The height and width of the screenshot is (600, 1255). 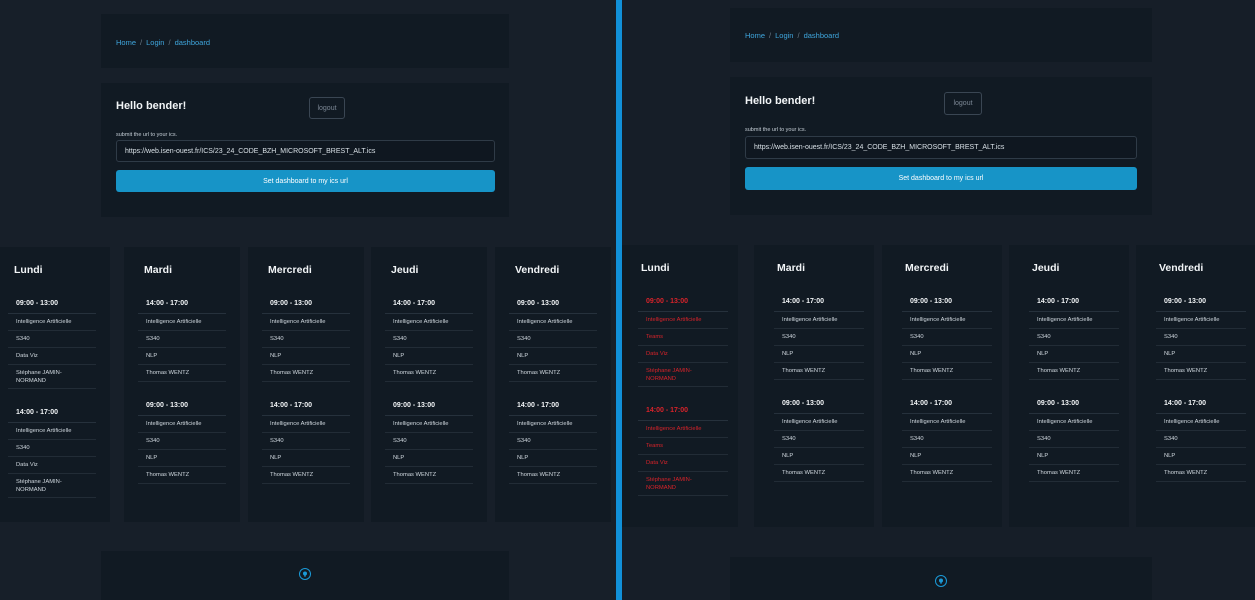 What do you see at coordinates (28, 270) in the screenshot?
I see `day-title: Lundi` at bounding box center [28, 270].